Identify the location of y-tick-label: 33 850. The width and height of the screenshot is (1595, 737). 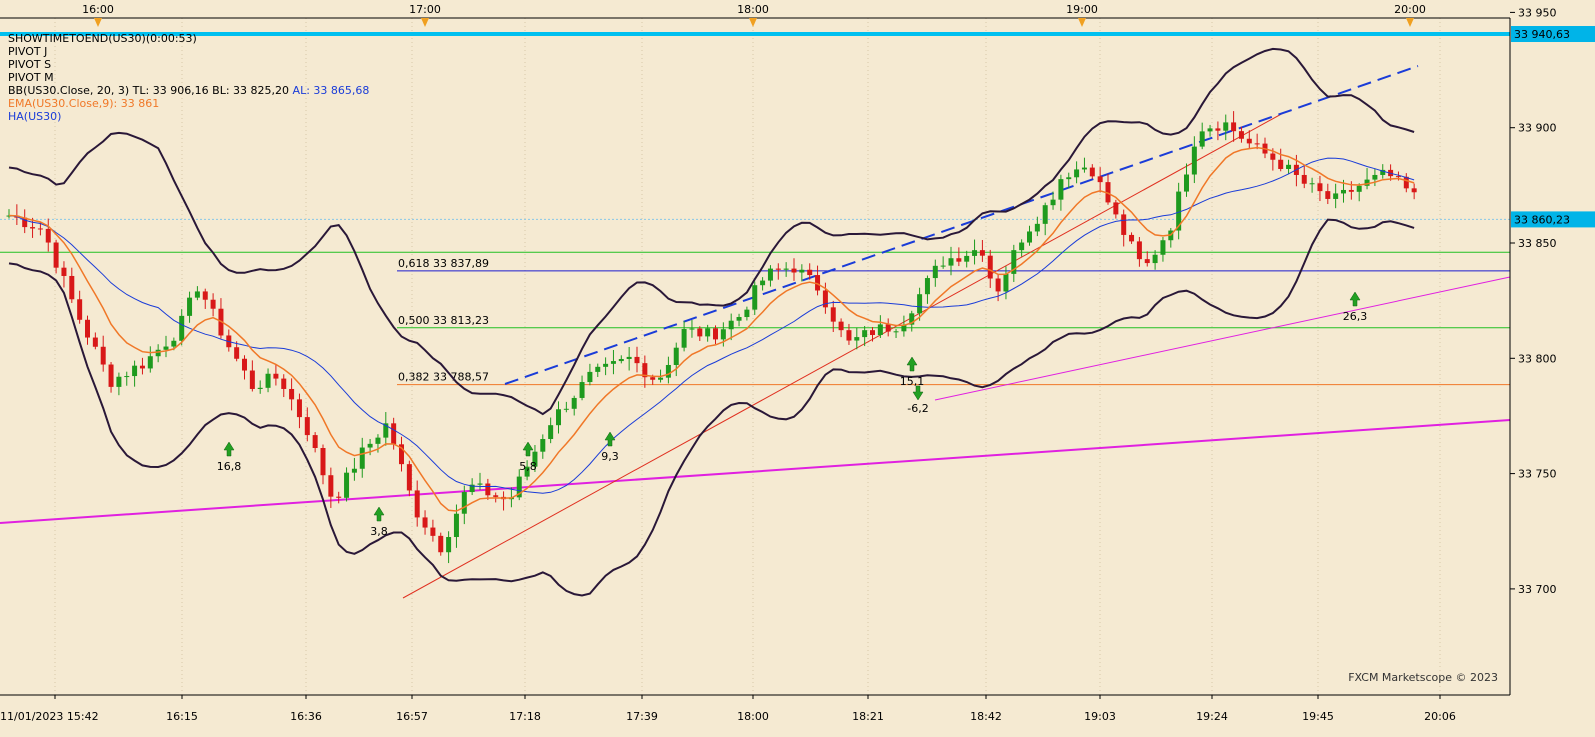
(1537, 243).